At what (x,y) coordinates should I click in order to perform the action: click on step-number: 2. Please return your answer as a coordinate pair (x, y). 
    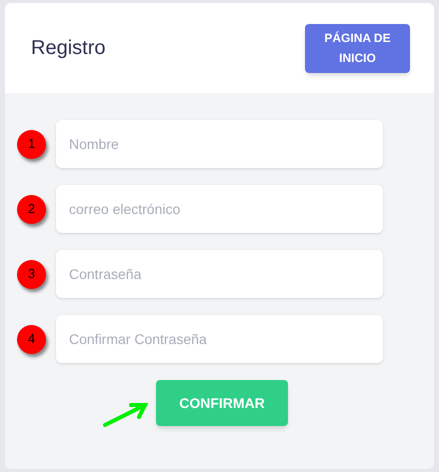
    Looking at the image, I should click on (31, 209).